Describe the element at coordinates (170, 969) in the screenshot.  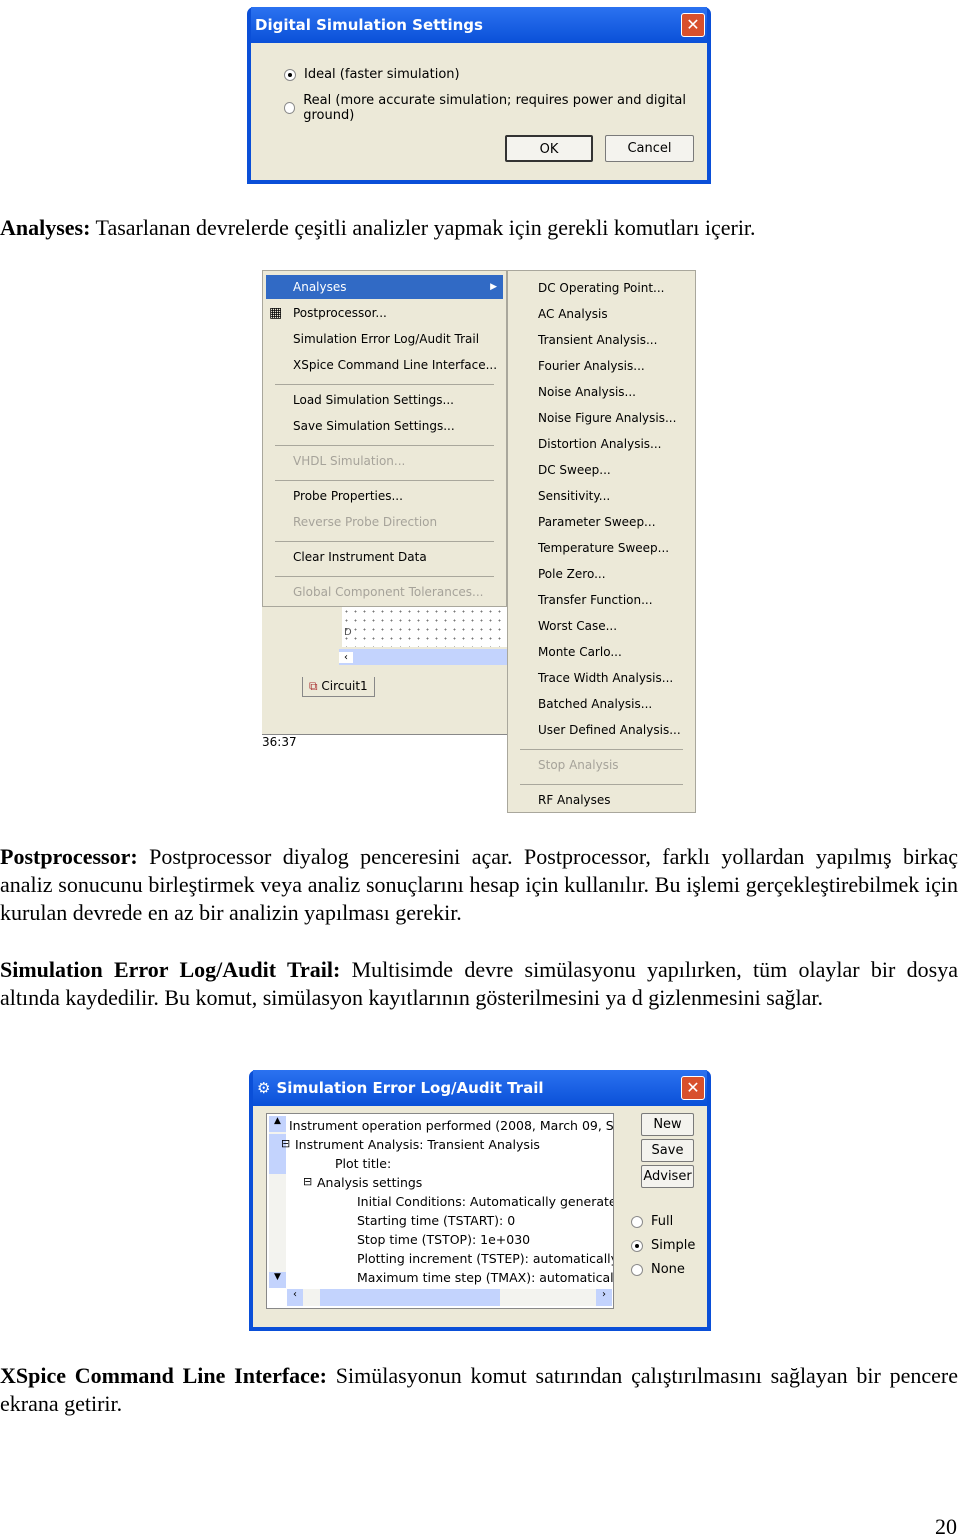
I see `term: Simulation Error Log/Audit Trail:` at that location.